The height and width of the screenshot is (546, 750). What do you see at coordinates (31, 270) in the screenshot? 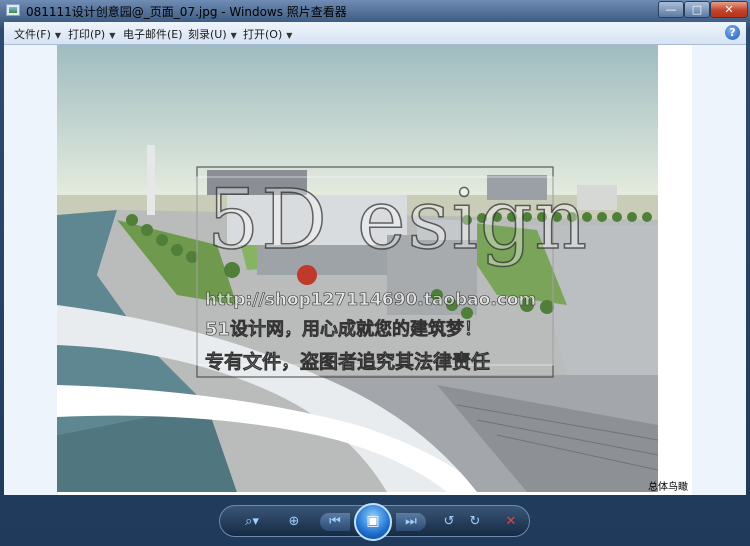
I see `left-margin` at bounding box center [31, 270].